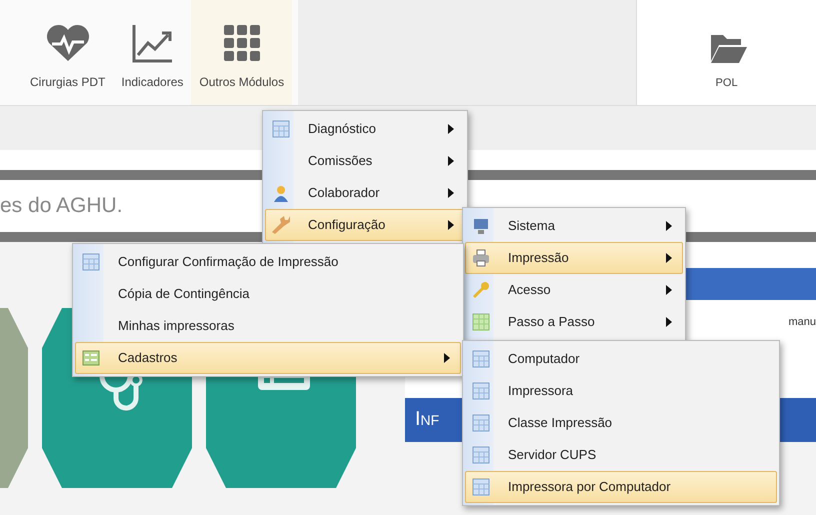 The image size is (816, 515). I want to click on menu-item: Configurar Confirmação de Impressão, so click(268, 262).